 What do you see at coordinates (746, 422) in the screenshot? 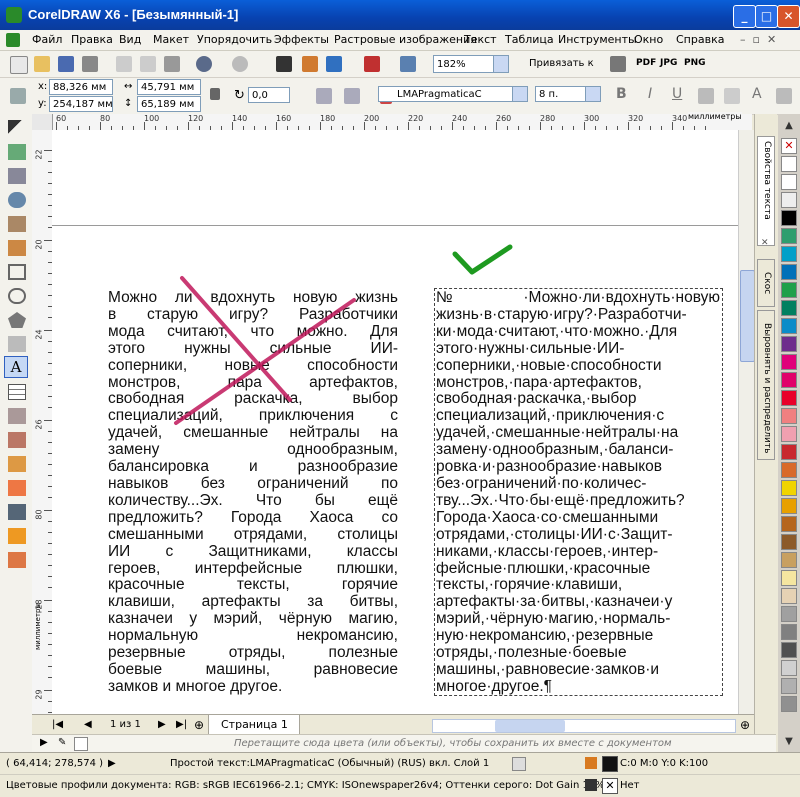
I see `vertical-scrollbar` at bounding box center [746, 422].